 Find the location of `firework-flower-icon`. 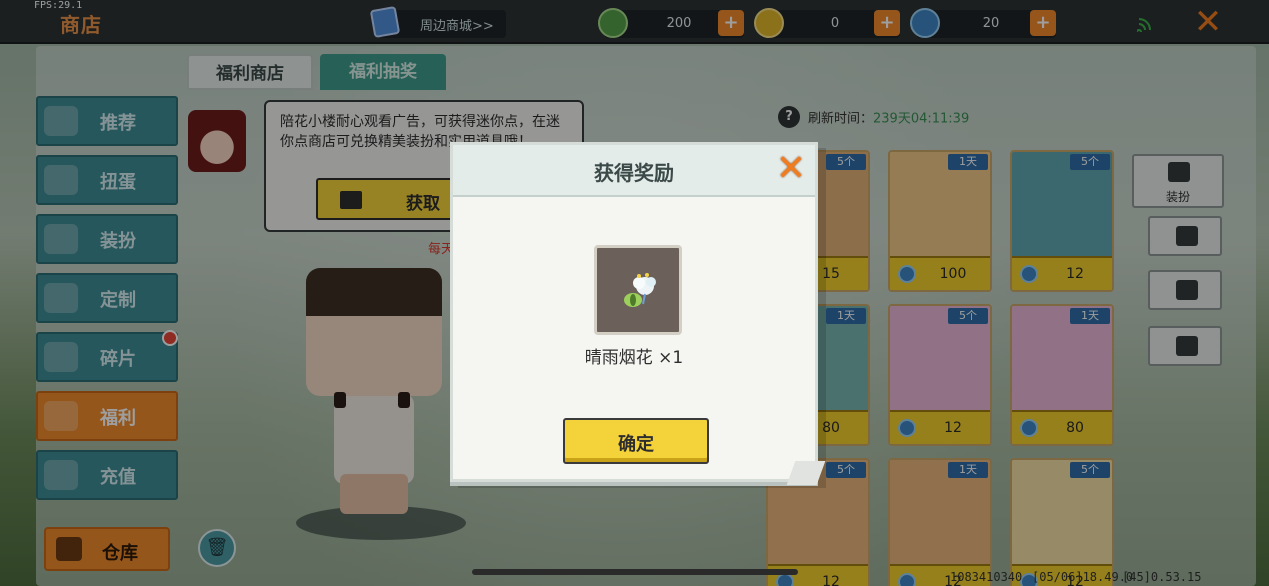

firework-flower-icon is located at coordinates (640, 290).